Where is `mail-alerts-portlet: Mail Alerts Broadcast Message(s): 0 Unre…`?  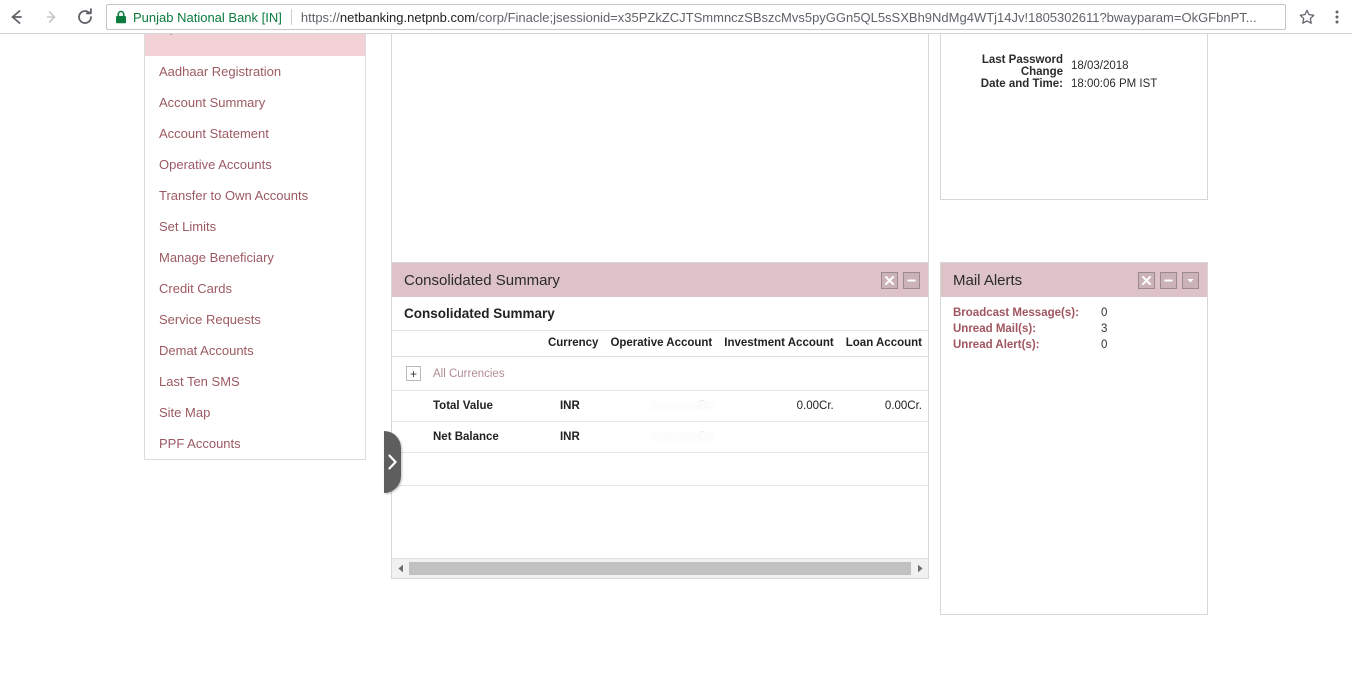 mail-alerts-portlet: Mail Alerts Broadcast Message(s): 0 Unre… is located at coordinates (1074, 438).